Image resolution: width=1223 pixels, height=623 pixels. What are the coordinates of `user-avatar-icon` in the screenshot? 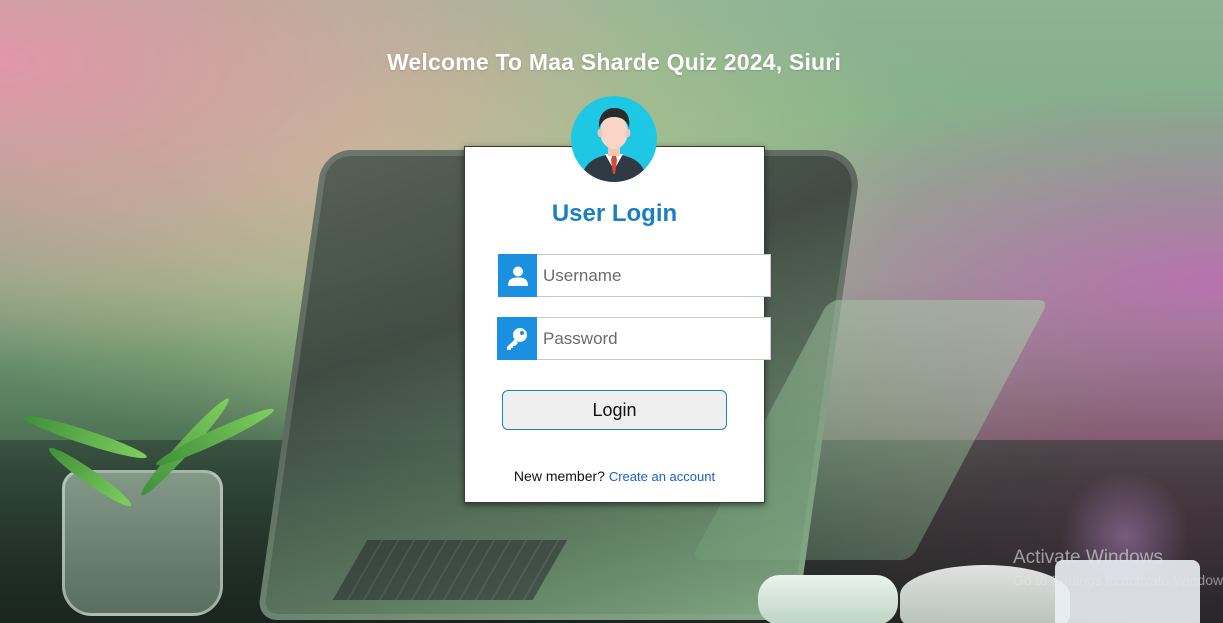 It's located at (614, 139).